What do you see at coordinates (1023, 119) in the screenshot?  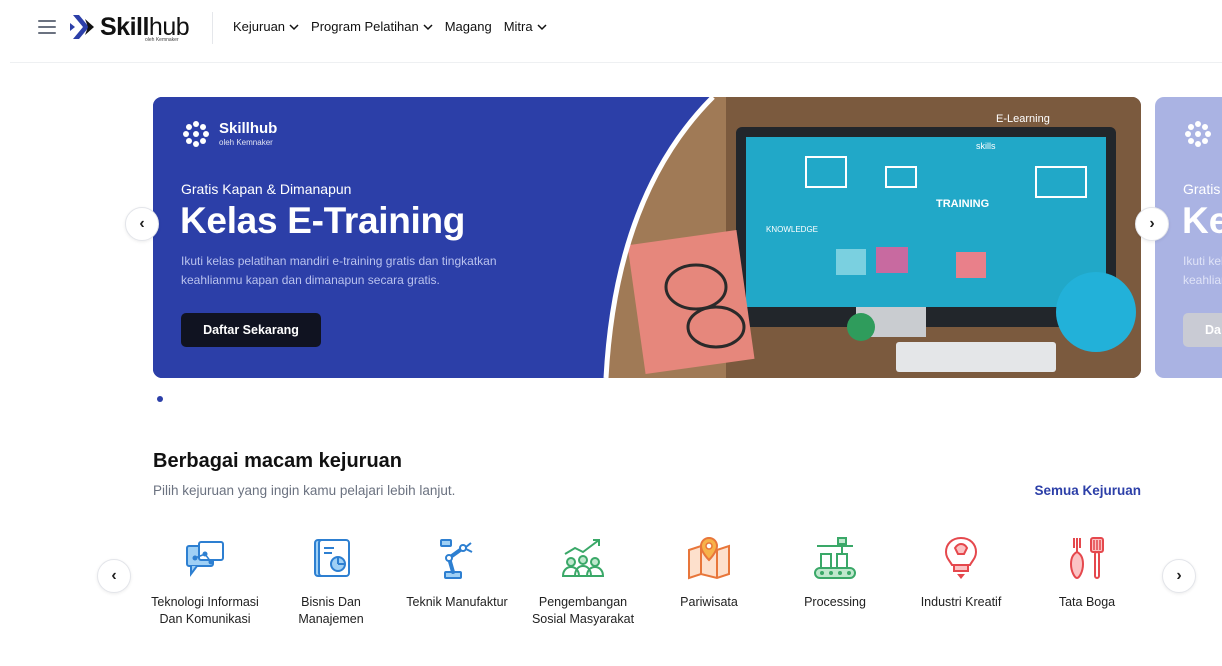 I see `photo-text: E-Learning` at bounding box center [1023, 119].